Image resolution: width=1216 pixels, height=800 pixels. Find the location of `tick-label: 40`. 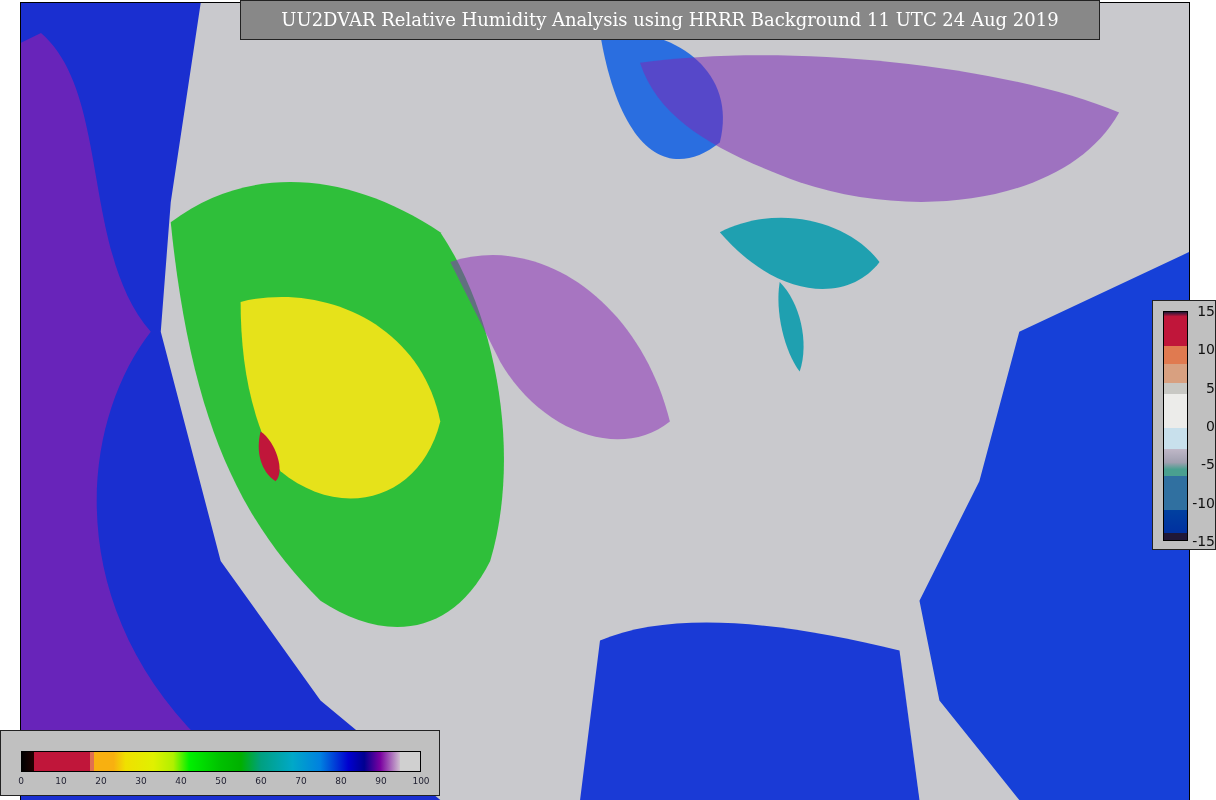

tick-label: 40 is located at coordinates (181, 781).